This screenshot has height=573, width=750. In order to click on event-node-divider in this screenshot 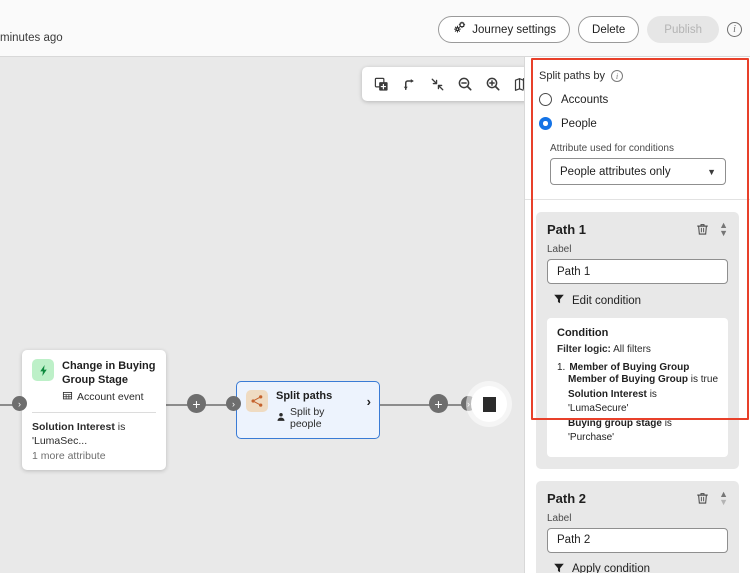, I will do `click(94, 412)`.